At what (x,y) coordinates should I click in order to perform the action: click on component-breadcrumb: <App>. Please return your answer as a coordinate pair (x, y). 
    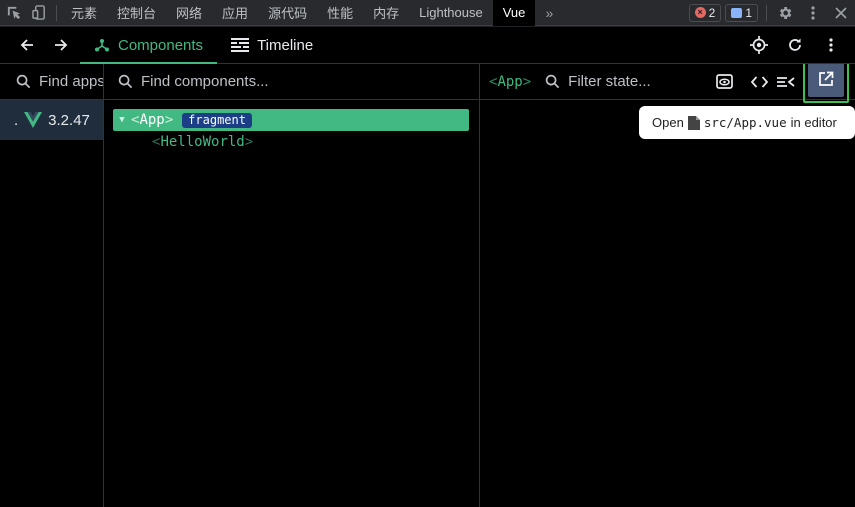
    Looking at the image, I should click on (510, 82).